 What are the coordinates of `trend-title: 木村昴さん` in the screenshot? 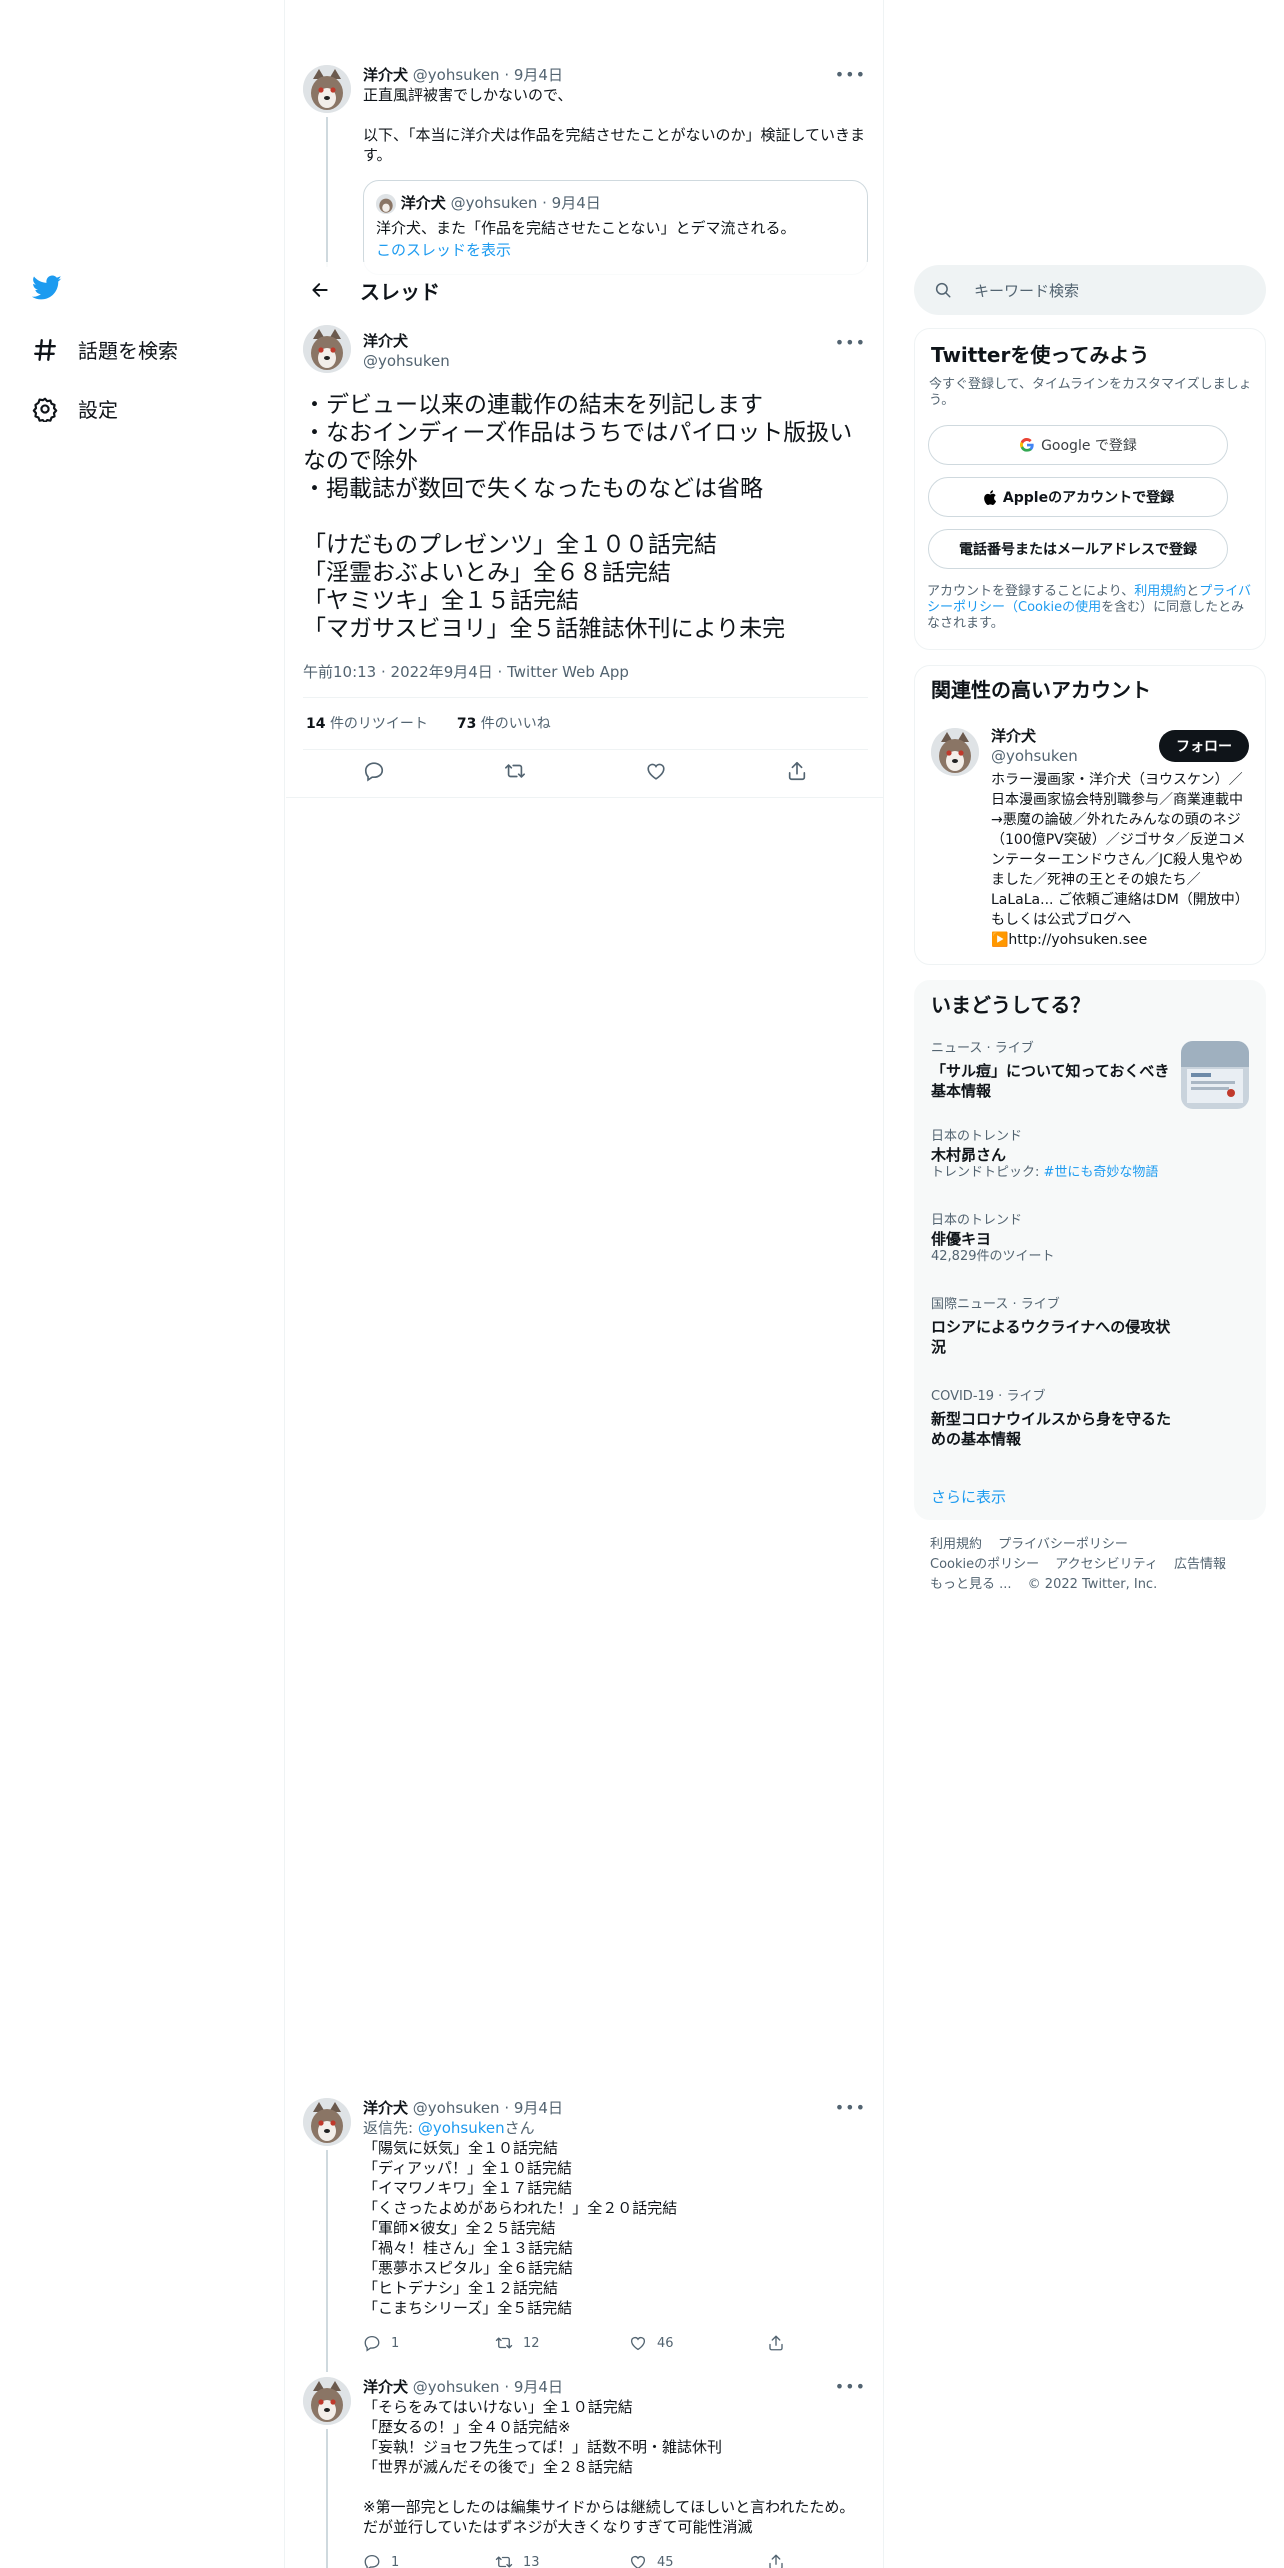 It's located at (969, 1155).